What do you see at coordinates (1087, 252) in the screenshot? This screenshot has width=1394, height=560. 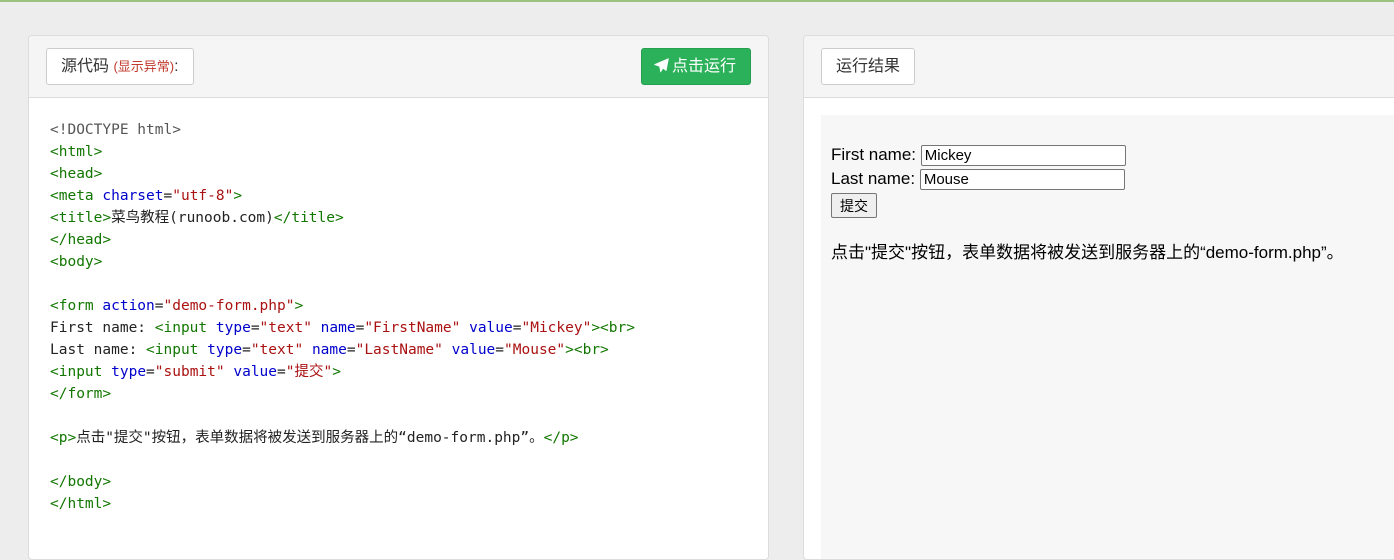 I see `result-paragraph: 点击"提交"按钮，表单数据将被发送到服务器上的“demo-form.php”。` at bounding box center [1087, 252].